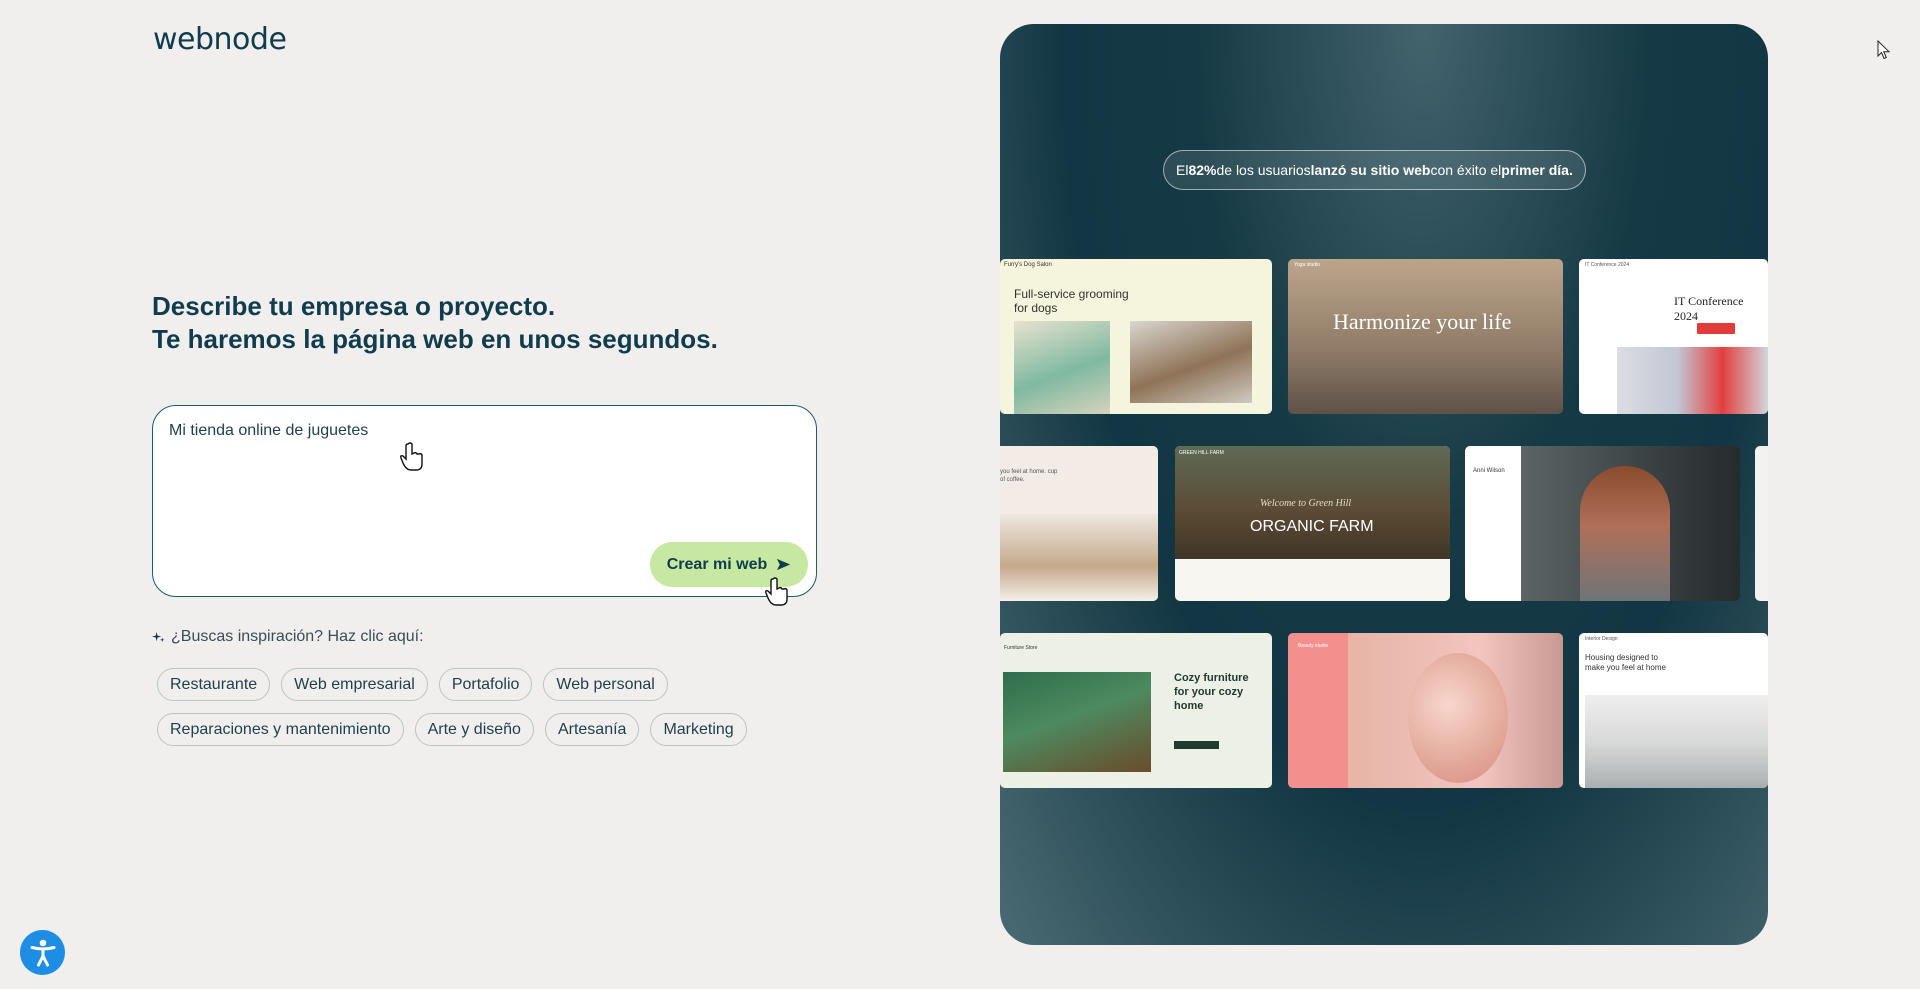 Image resolution: width=1920 pixels, height=989 pixels. I want to click on badge-text-3: con éxito el, so click(1466, 170).